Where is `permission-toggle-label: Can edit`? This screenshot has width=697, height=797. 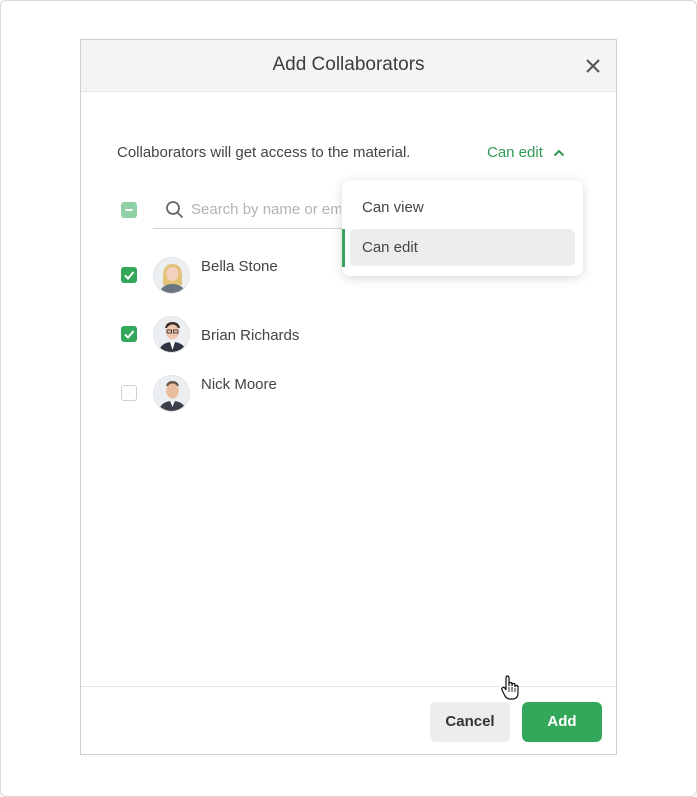 permission-toggle-label: Can edit is located at coordinates (515, 152).